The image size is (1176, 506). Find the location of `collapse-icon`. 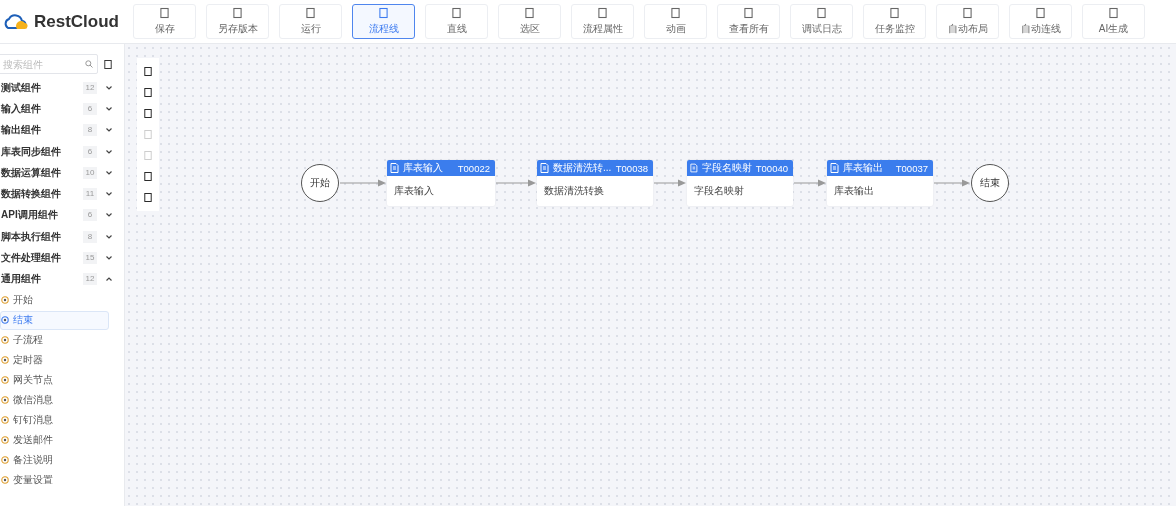

collapse-icon is located at coordinates (108, 64).